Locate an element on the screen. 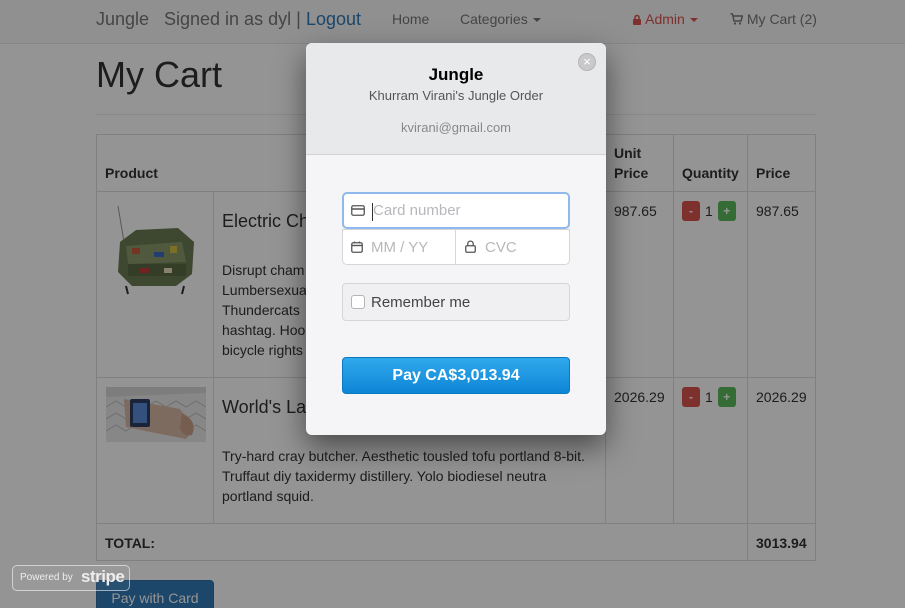 This screenshot has height=608, width=905. expiry-field: MM / YY is located at coordinates (399, 247).